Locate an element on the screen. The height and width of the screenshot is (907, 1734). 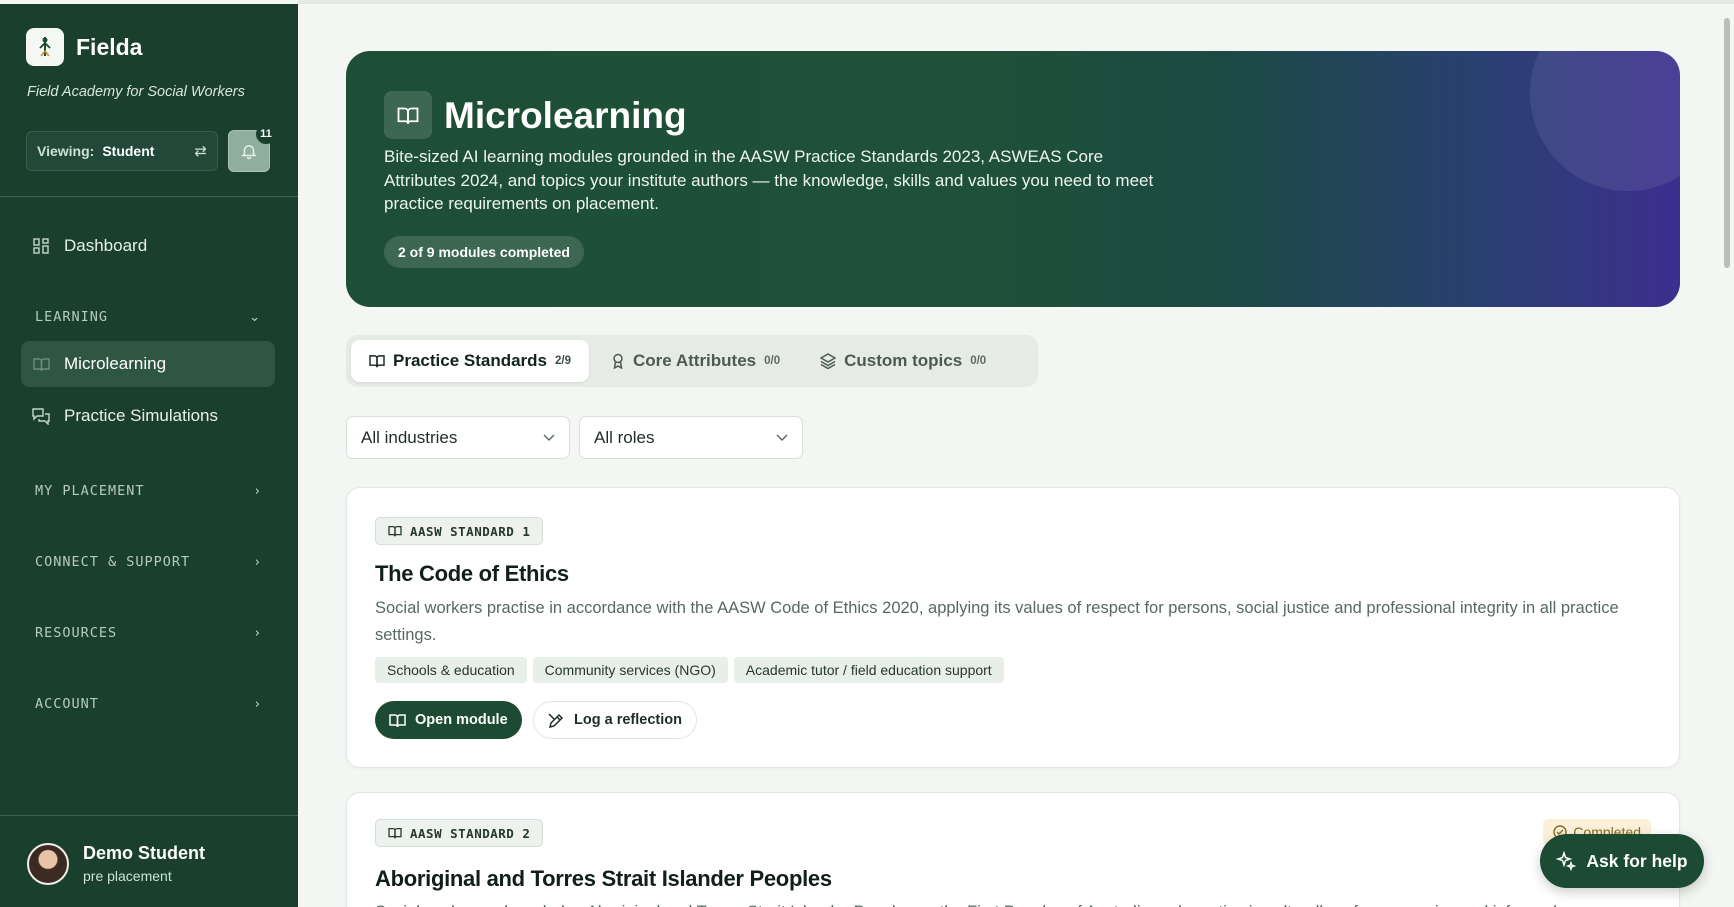
open-module-label: Open module is located at coordinates (461, 720).